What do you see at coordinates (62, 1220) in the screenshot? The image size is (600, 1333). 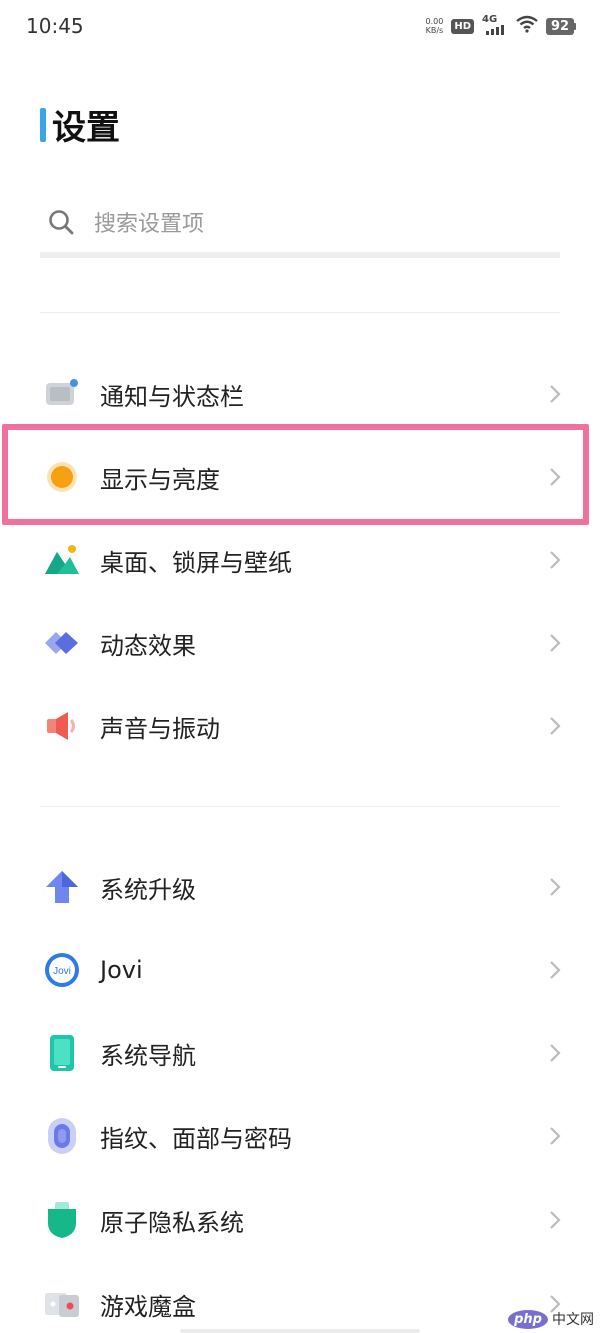 I see `privacy-shield-icon` at bounding box center [62, 1220].